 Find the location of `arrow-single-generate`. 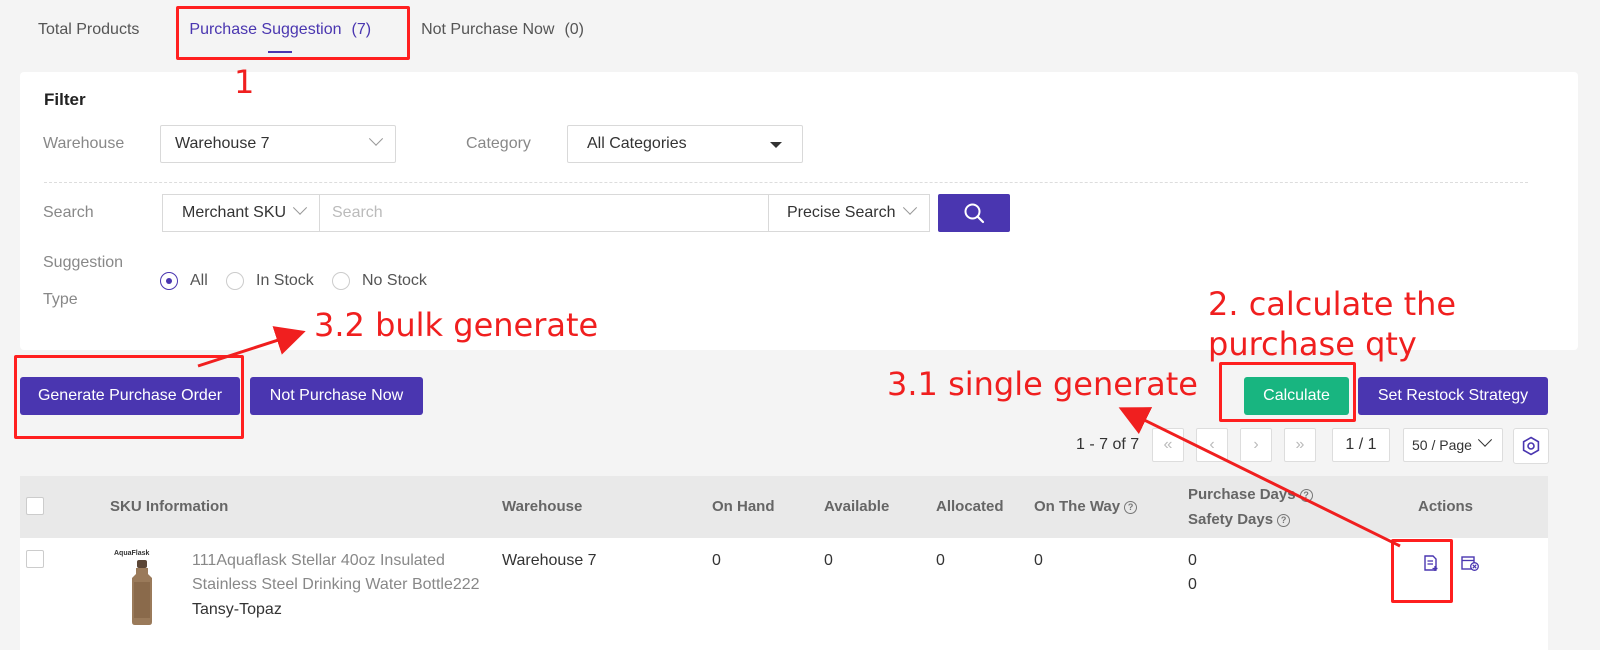

arrow-single-generate is located at coordinates (1259, 477).